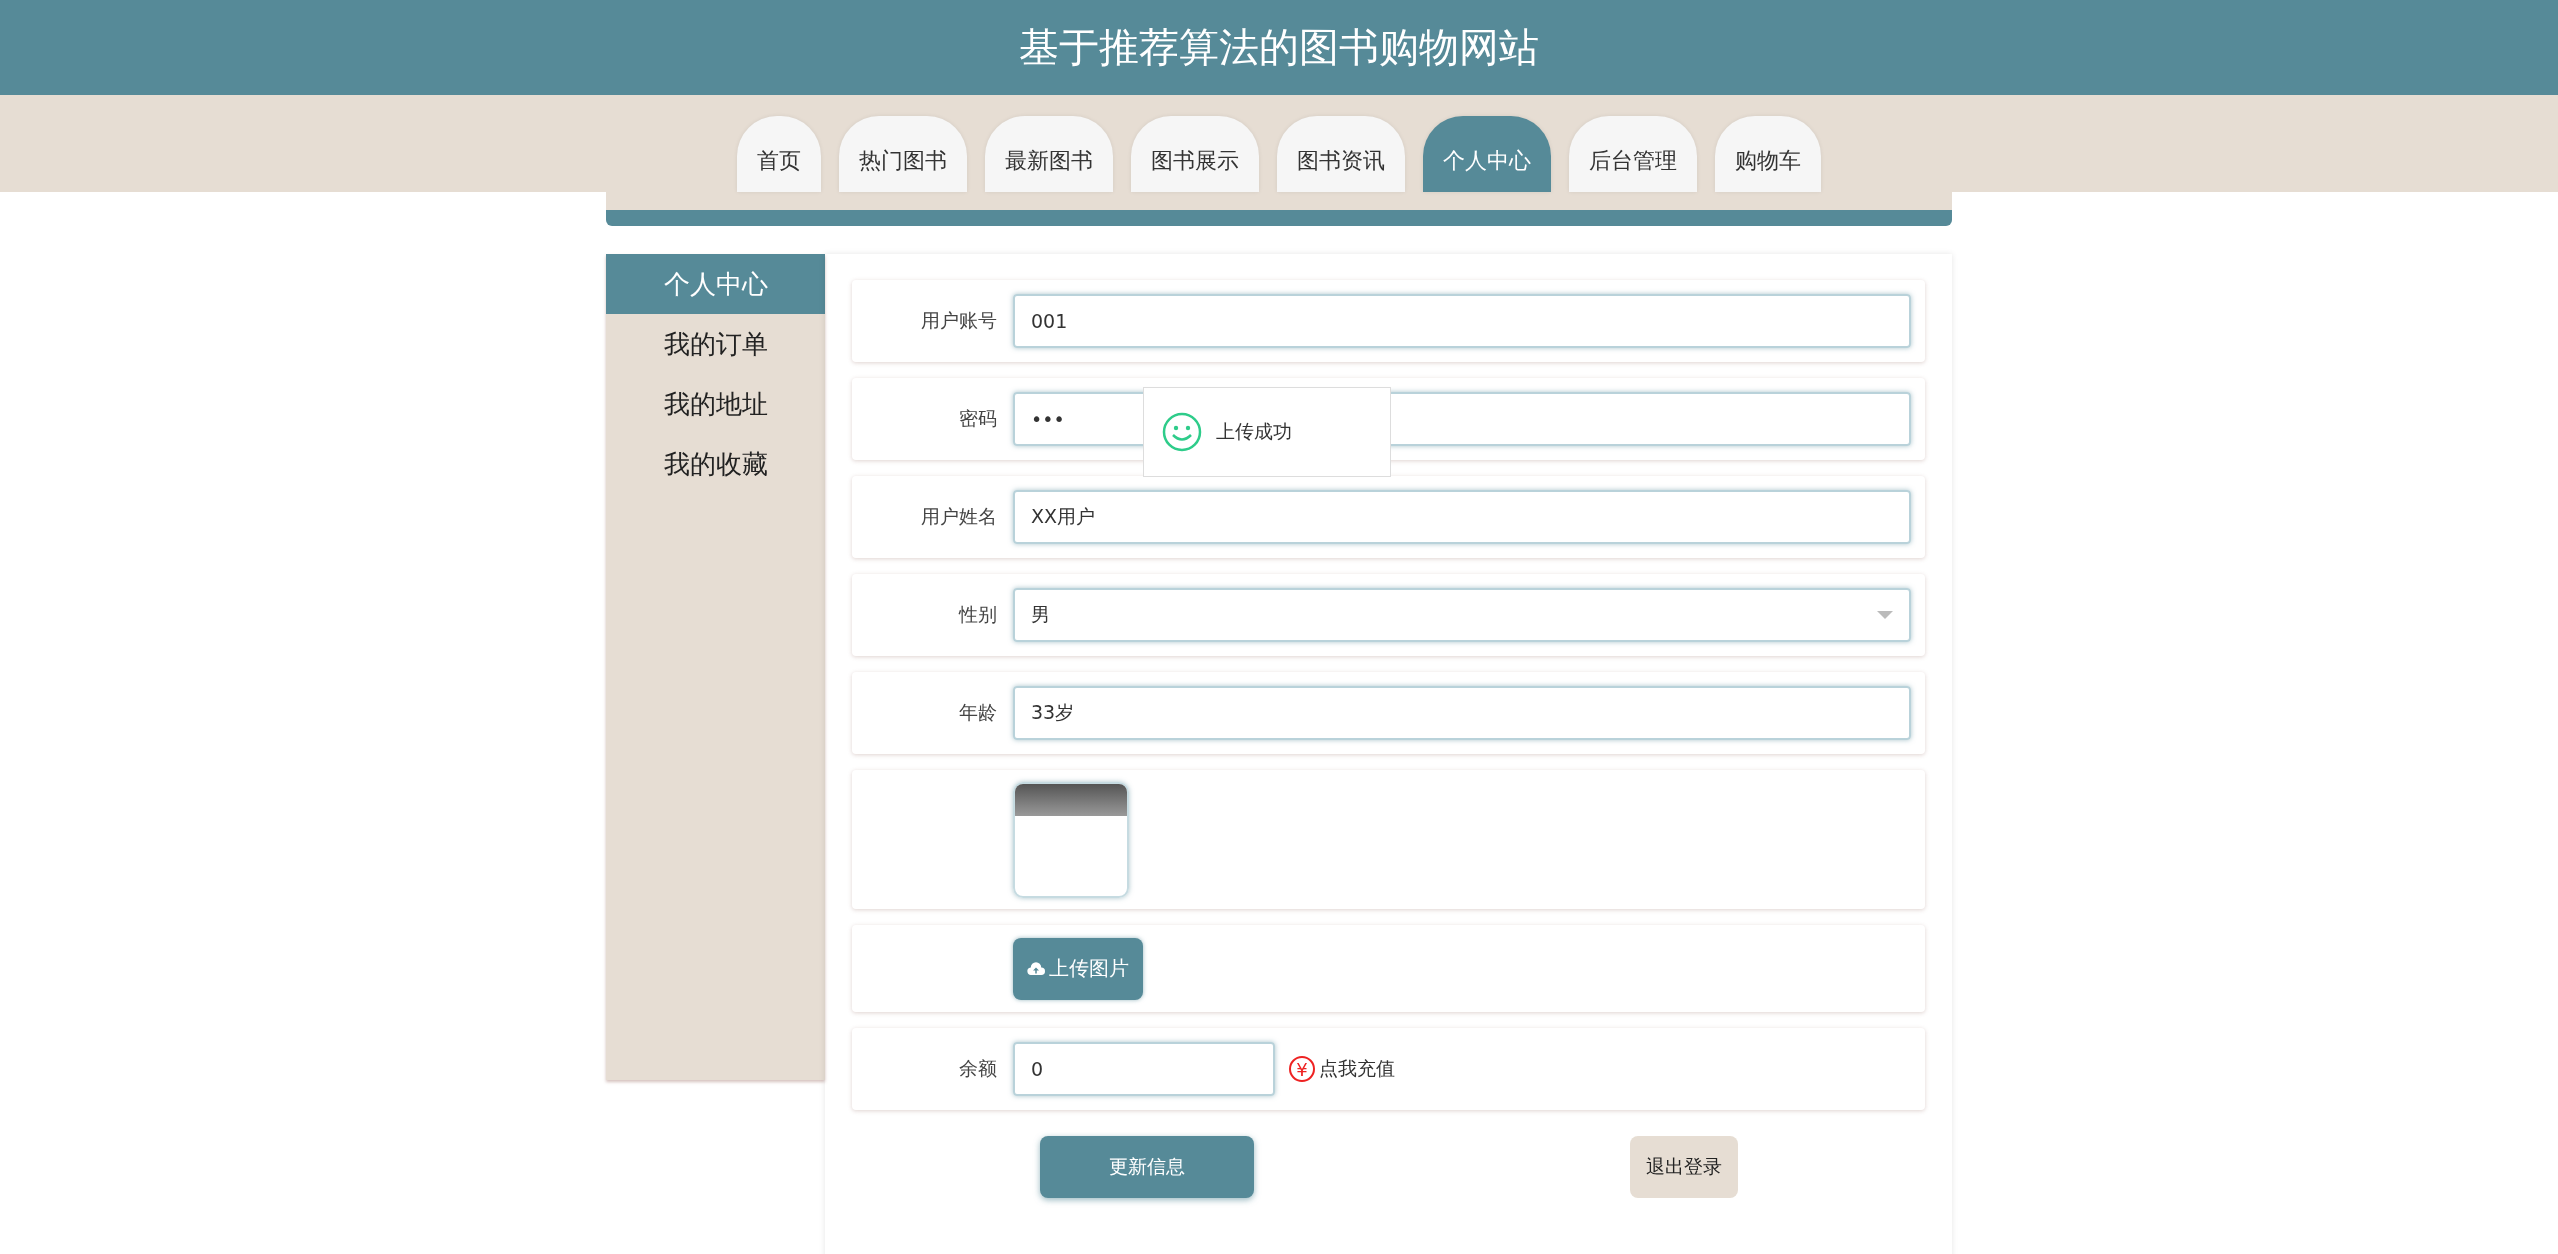  I want to click on nav-tab: 后台管理, so click(1633, 154).